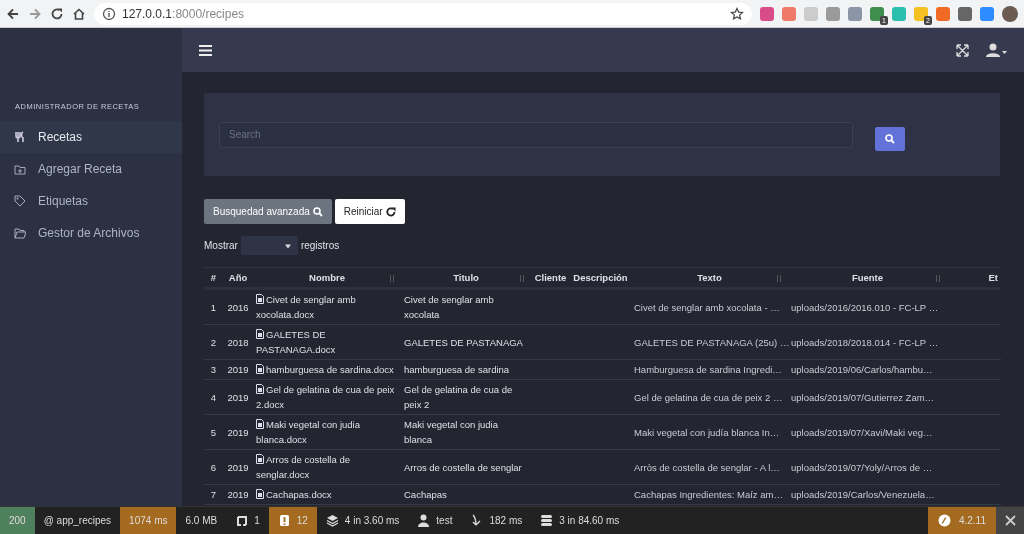 This screenshot has height=534, width=1024. What do you see at coordinates (238, 306) in the screenshot?
I see `table-cell: 2016` at bounding box center [238, 306].